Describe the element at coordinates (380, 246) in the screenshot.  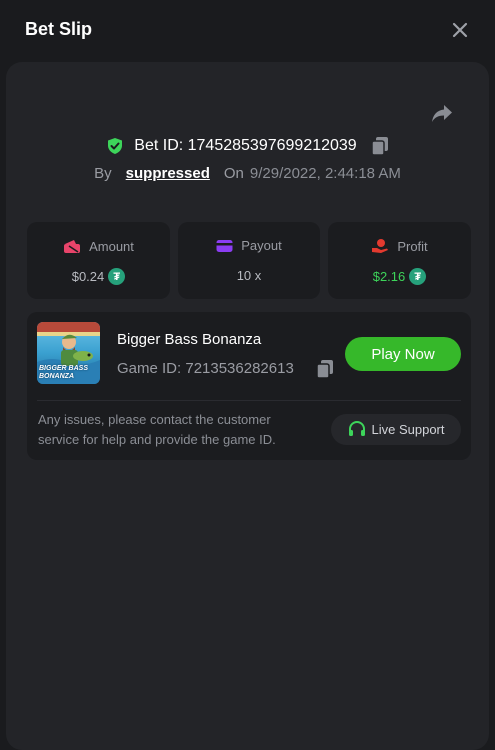
I see `hand-coin-icon` at that location.